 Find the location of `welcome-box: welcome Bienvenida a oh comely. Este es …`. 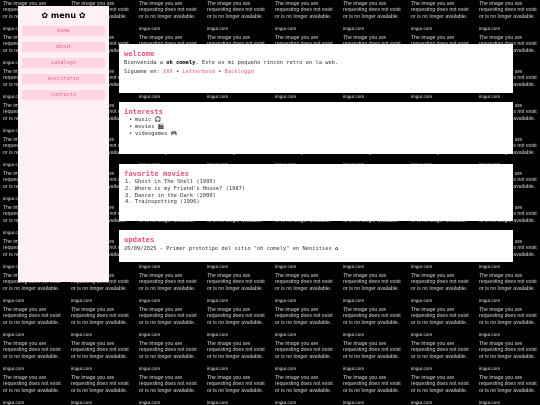

welcome-box: welcome Bienvenida a oh comely. Este es … is located at coordinates (316, 68).